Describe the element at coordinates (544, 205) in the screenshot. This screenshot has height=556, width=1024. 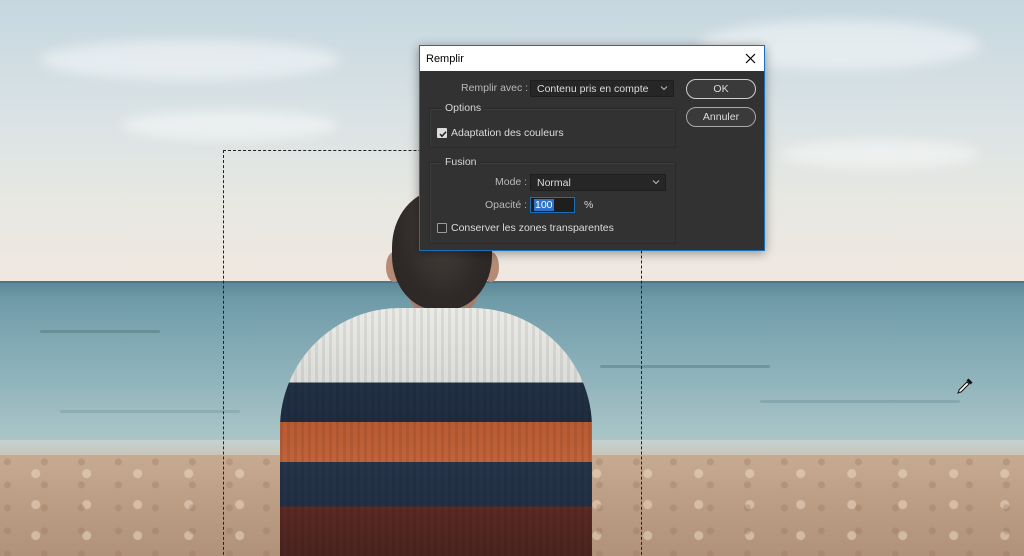
I see `opacity-value: 100` at that location.